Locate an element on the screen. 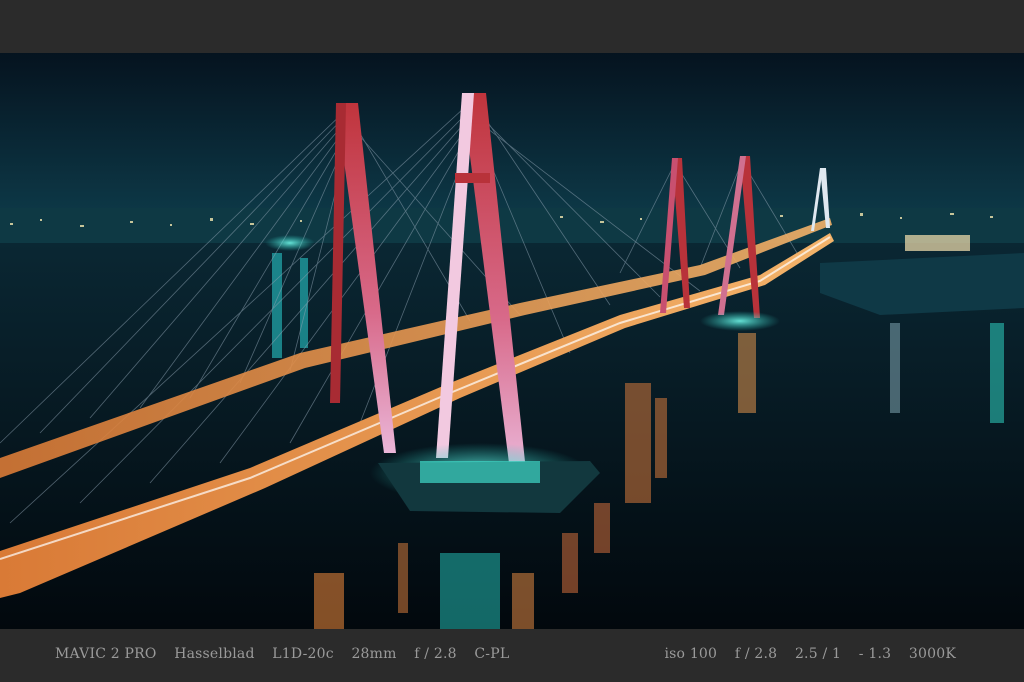  shore-glow is located at coordinates (290, 243).